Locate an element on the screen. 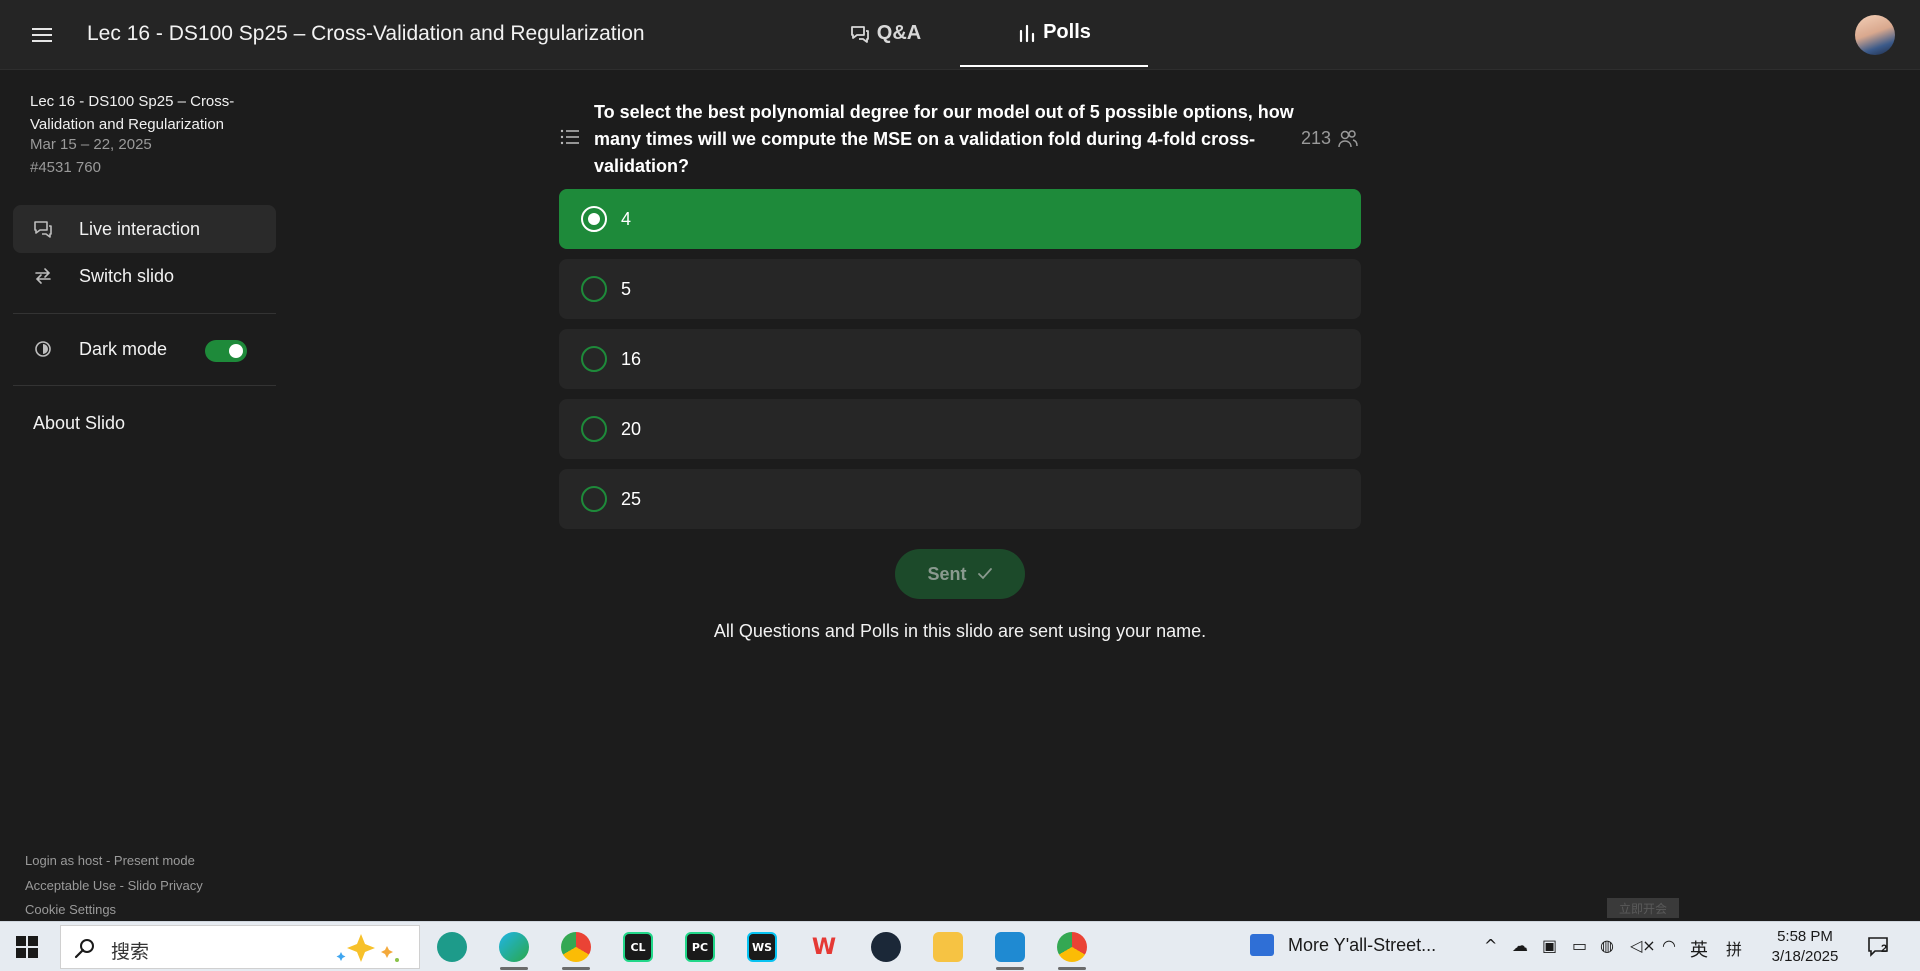 The width and height of the screenshot is (1920, 971). sidebar-item-label: Switch slido is located at coordinates (127, 275).